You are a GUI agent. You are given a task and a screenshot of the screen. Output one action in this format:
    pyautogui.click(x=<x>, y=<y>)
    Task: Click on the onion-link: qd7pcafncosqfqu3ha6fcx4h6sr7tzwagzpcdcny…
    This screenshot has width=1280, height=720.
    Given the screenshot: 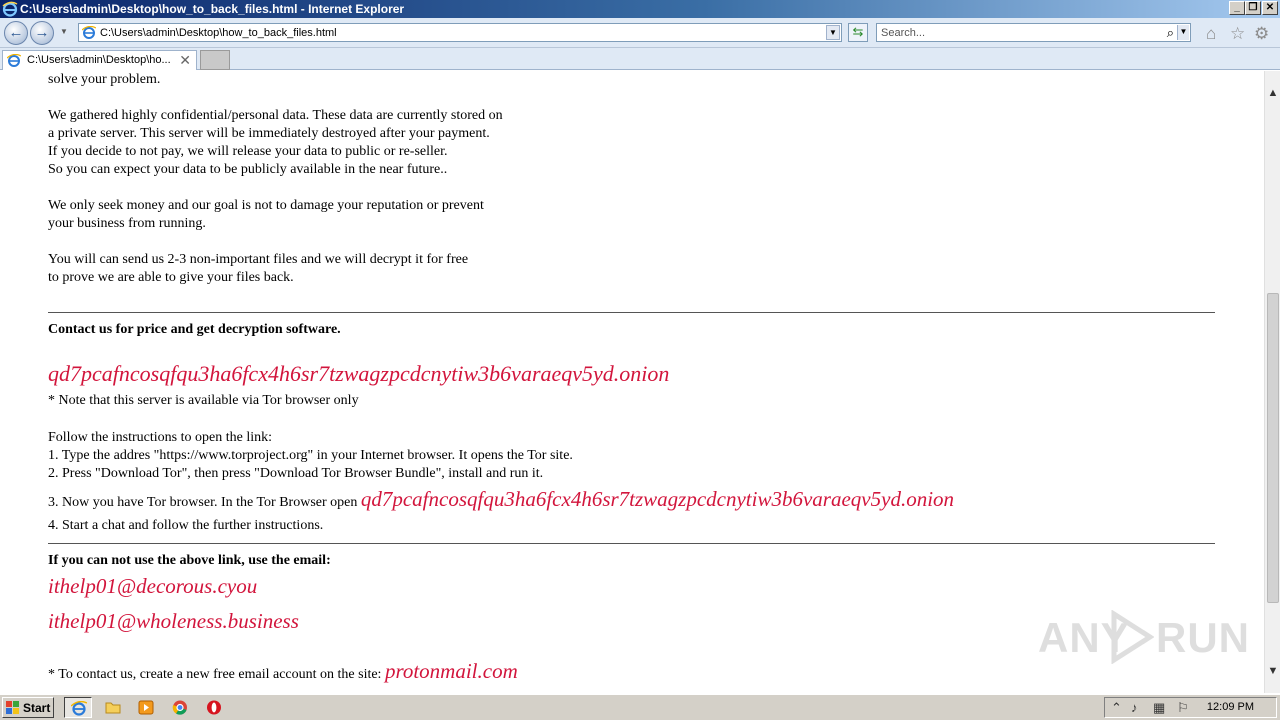 What is the action you would take?
    pyautogui.click(x=358, y=374)
    